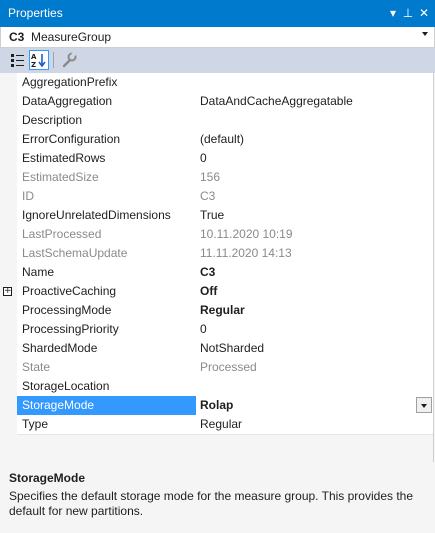  I want to click on property-row-lastprocessed: LastProcessed 10.11.2020 10:19, so click(225, 235).